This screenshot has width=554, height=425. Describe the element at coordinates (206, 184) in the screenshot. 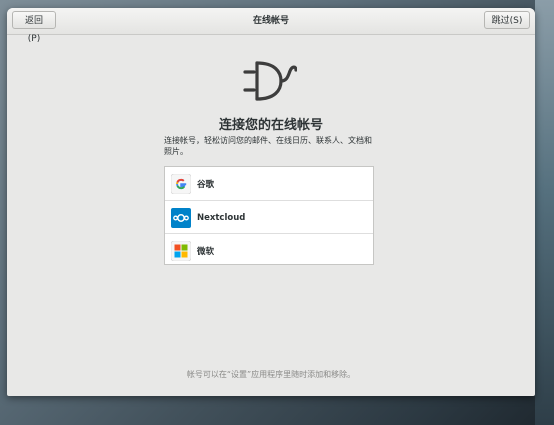

I see `provider-label: 谷歌` at that location.